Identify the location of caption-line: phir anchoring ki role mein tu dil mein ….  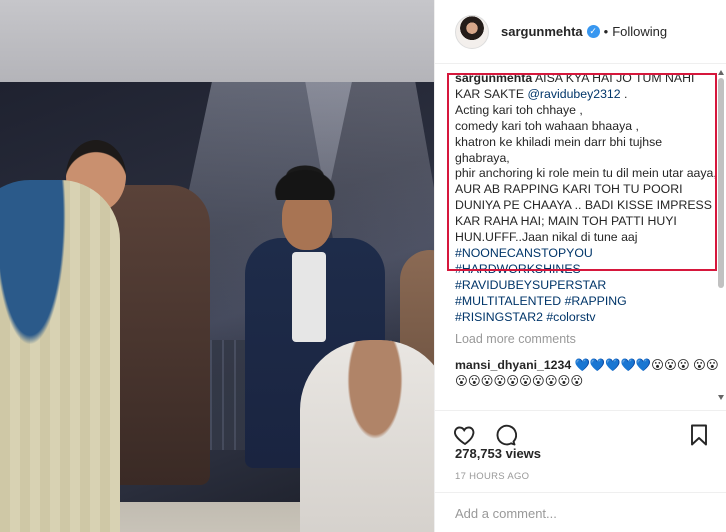
(586, 173).